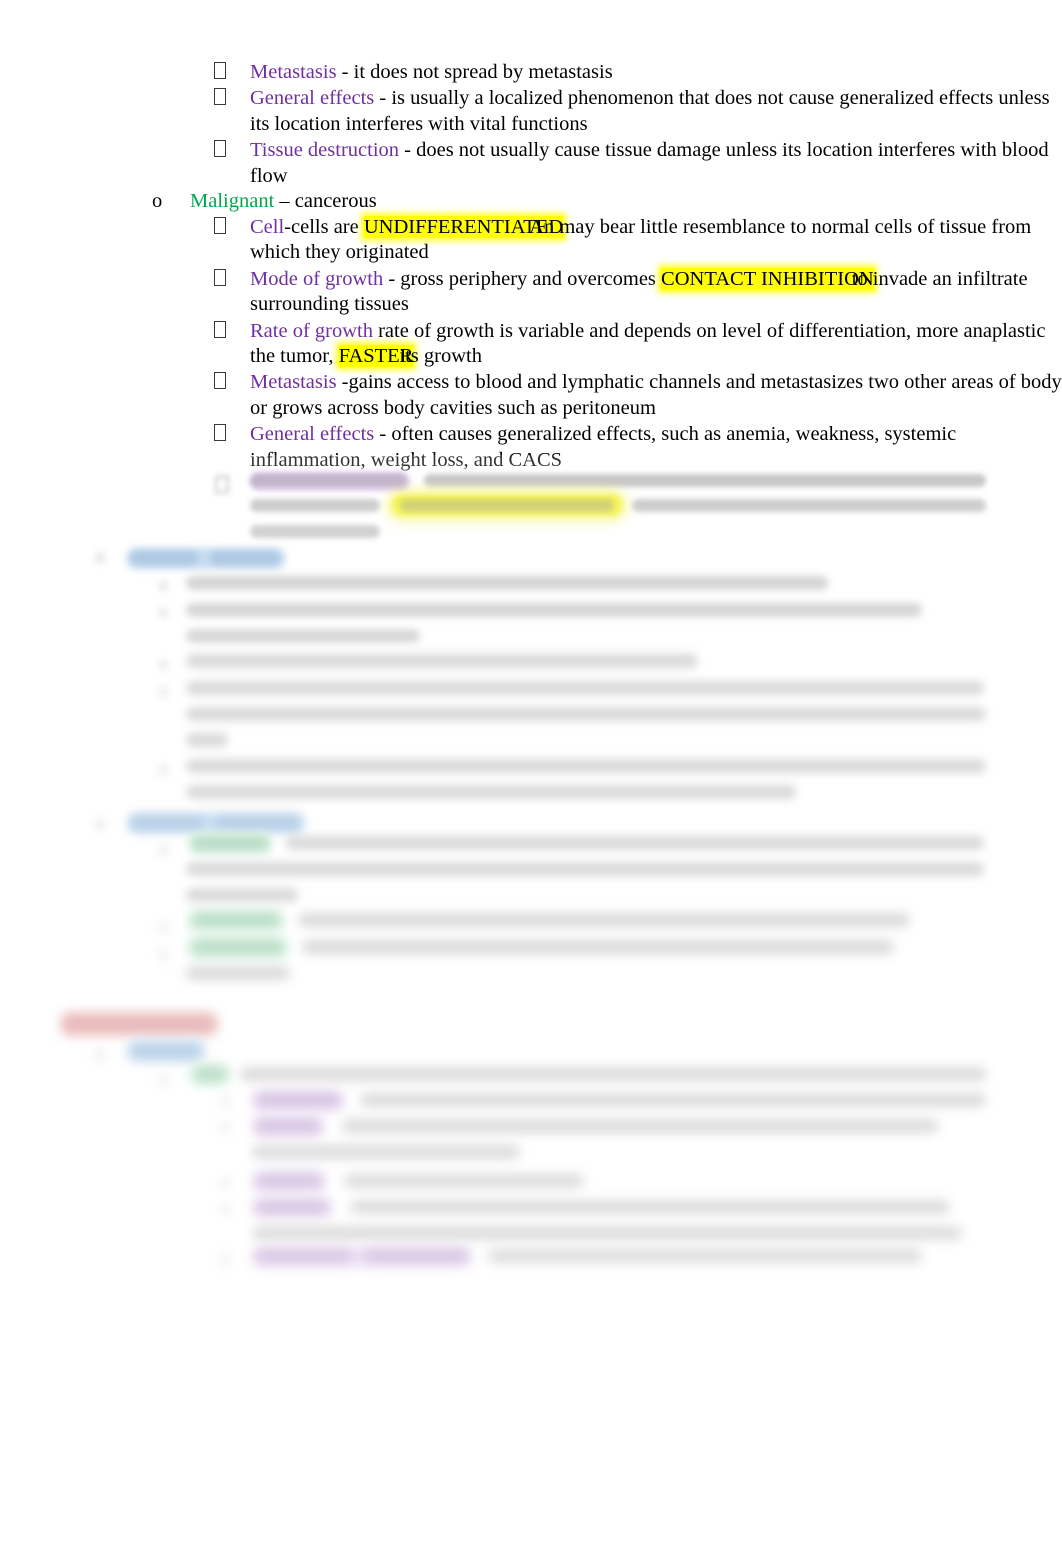 The height and width of the screenshot is (1561, 1062). Describe the element at coordinates (222, 486) in the screenshot. I see `bullet-tofu-icon` at that location.